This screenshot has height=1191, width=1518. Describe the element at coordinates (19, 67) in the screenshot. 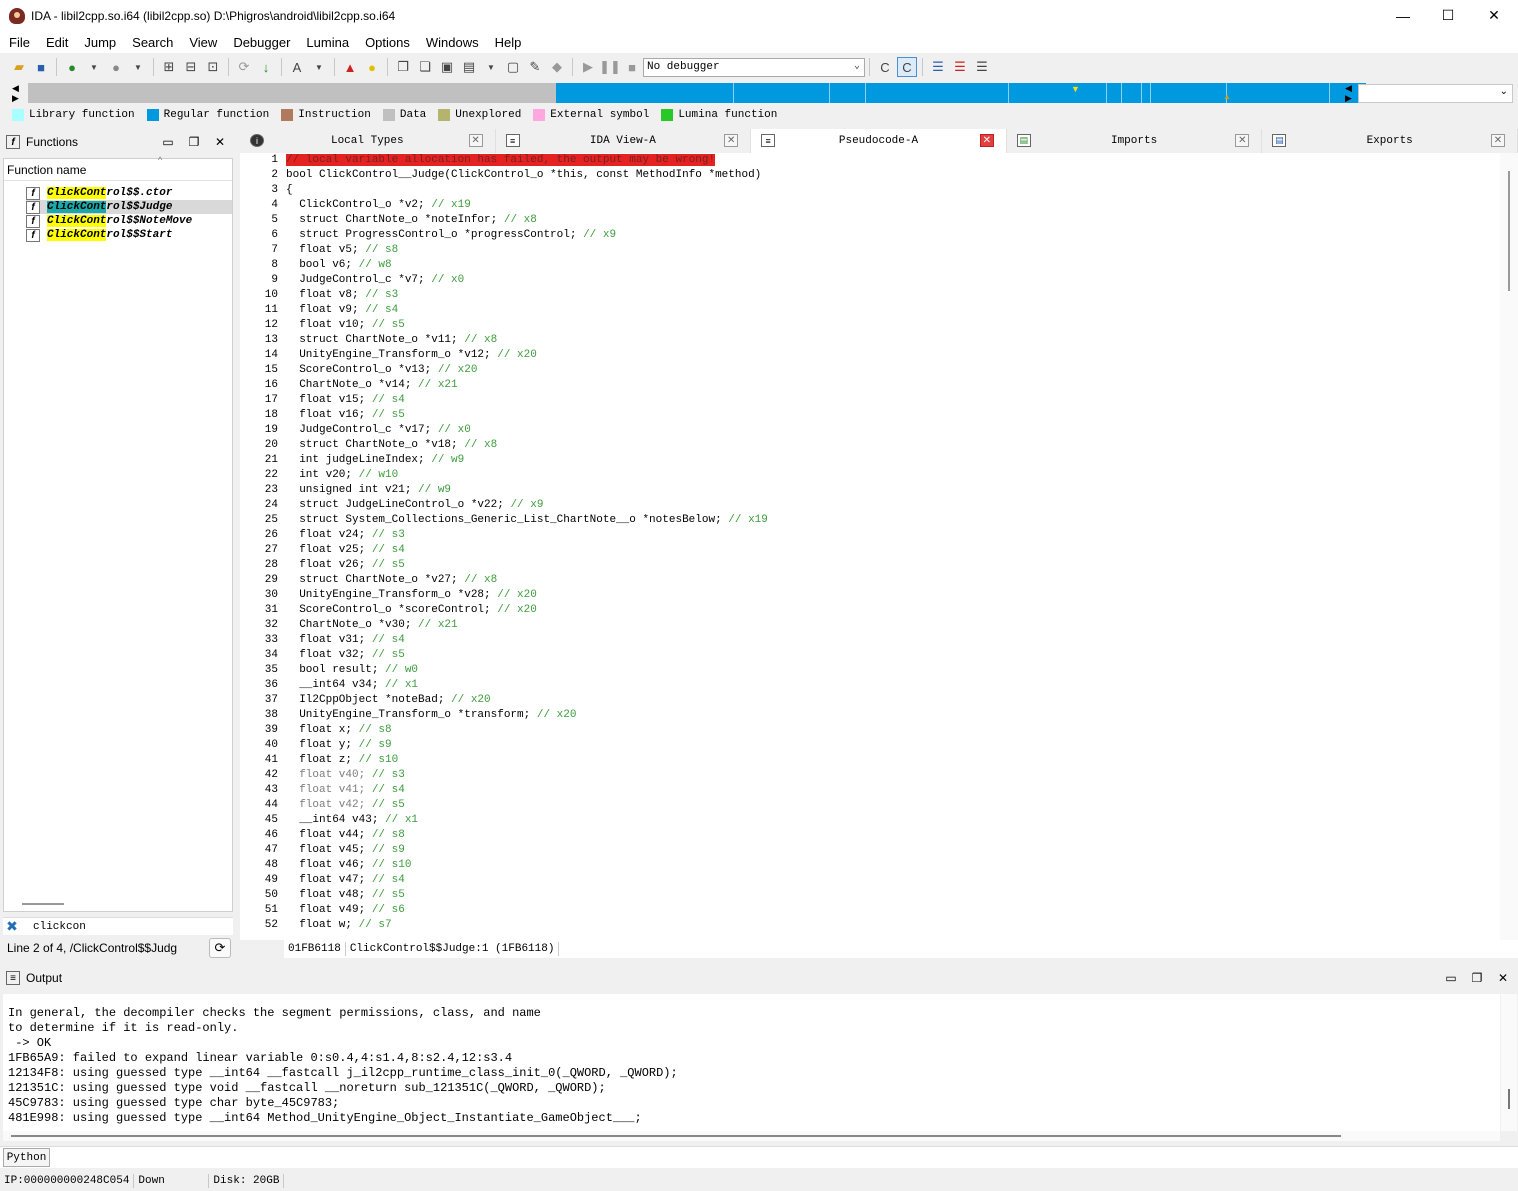

I see `open-folder-icon: ▰` at that location.